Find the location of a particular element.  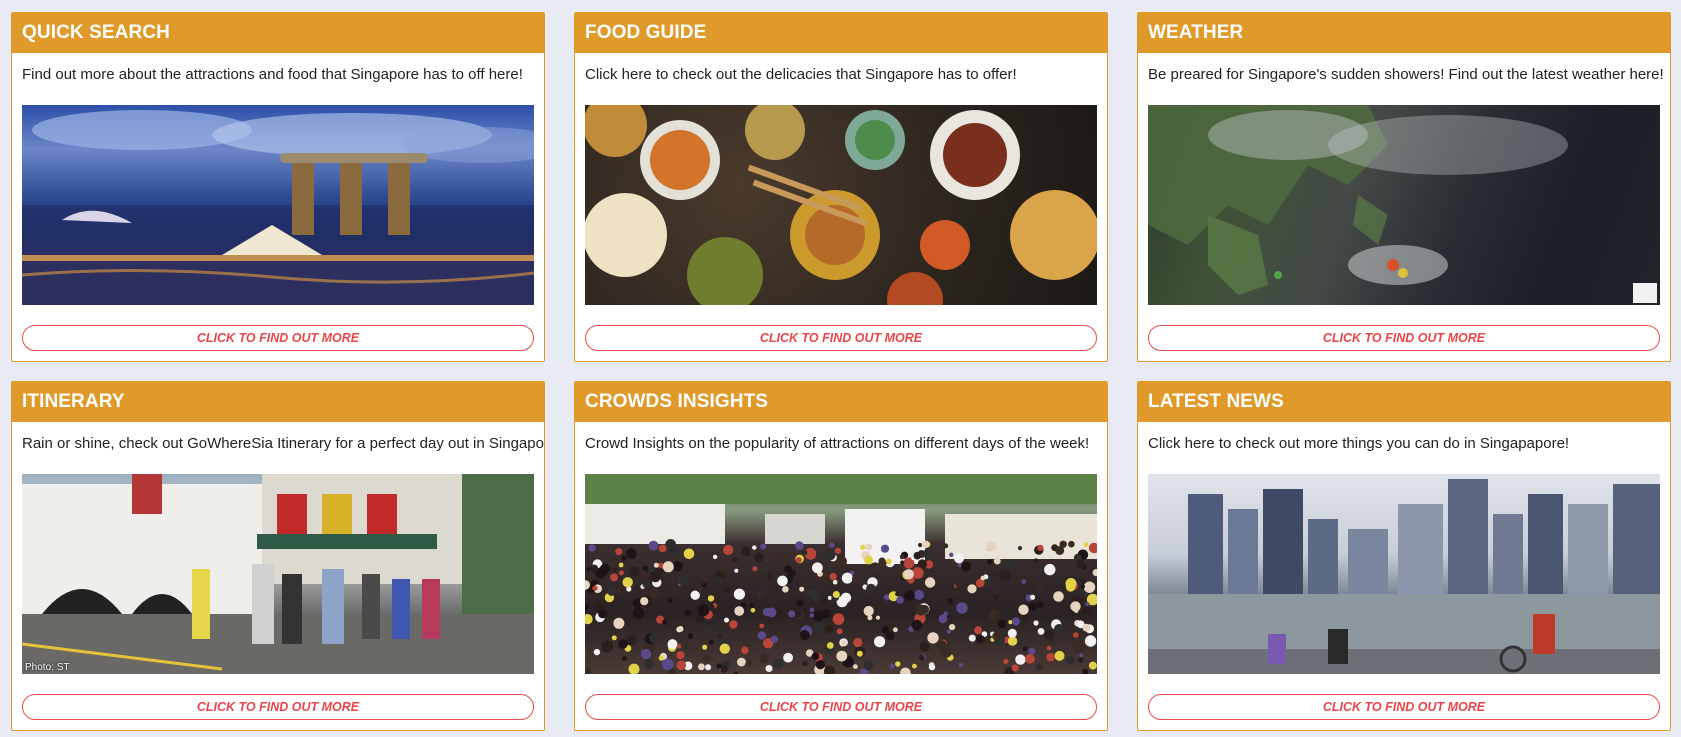

card-title: QUICK SEARCH is located at coordinates (96, 32).